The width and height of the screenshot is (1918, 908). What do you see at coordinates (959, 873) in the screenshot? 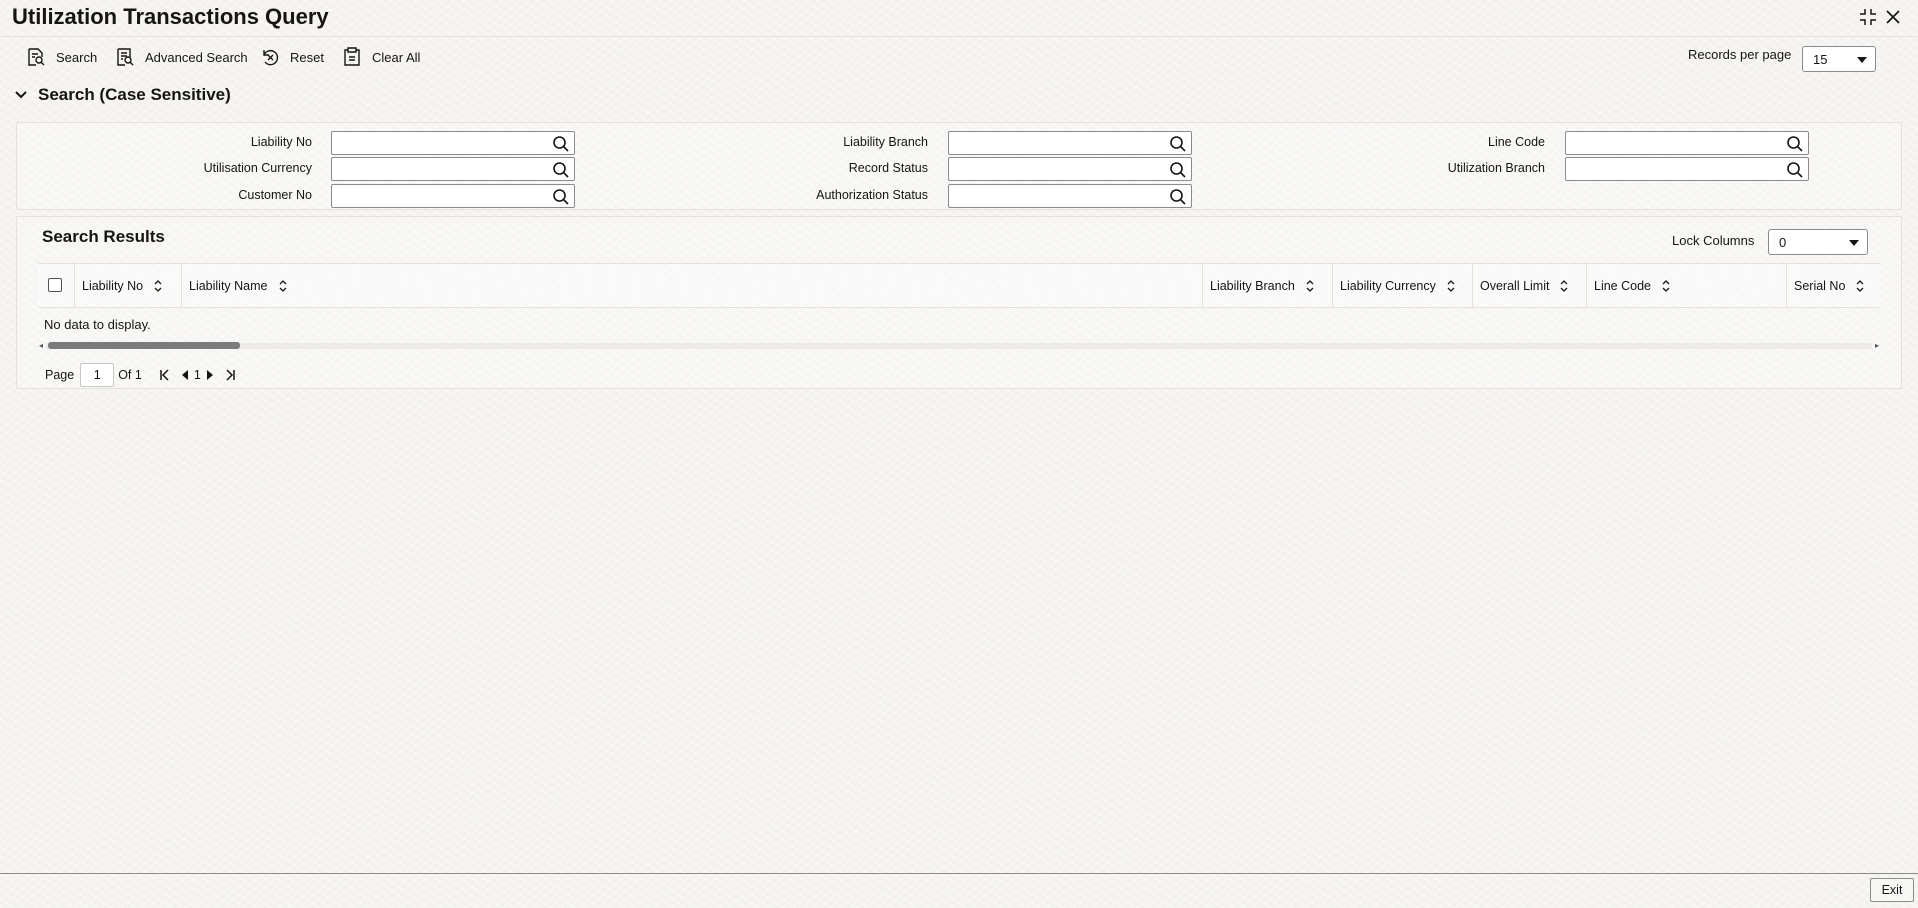
I see `footer-divider` at bounding box center [959, 873].